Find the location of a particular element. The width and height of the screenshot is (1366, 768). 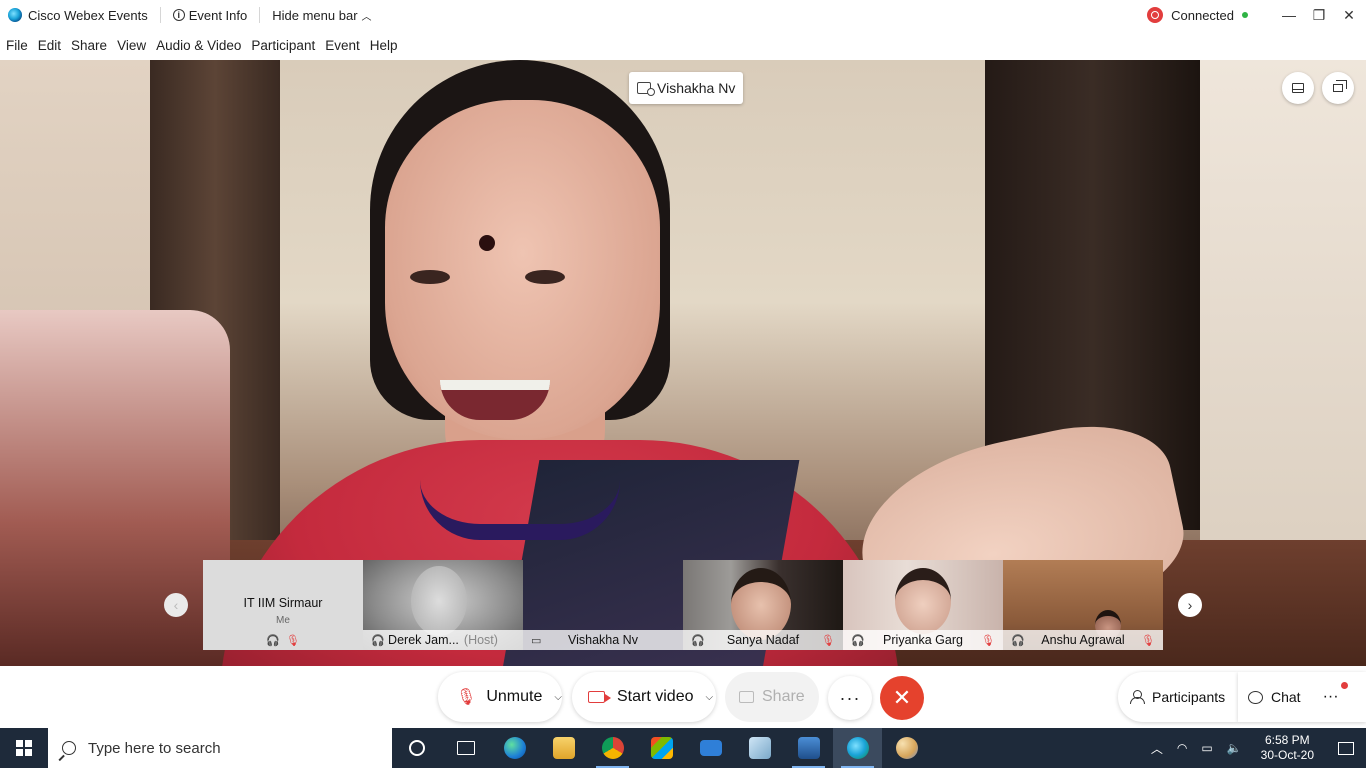

notifications-icon is located at coordinates (1346, 748).